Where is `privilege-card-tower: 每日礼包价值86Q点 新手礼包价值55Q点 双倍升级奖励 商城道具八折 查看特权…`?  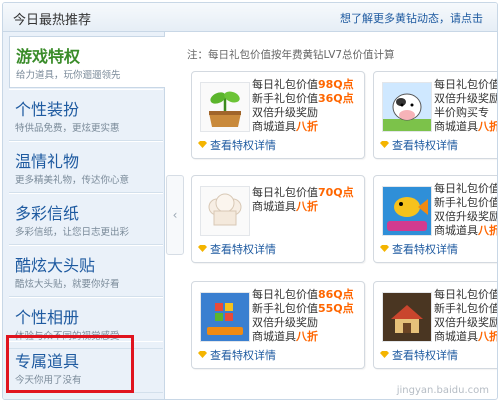
privilege-card-tower: 每日礼包价值86Q点 新手礼包价值55Q点 双倍升级奖励 商城道具八折 查看特权… is located at coordinates (278, 325).